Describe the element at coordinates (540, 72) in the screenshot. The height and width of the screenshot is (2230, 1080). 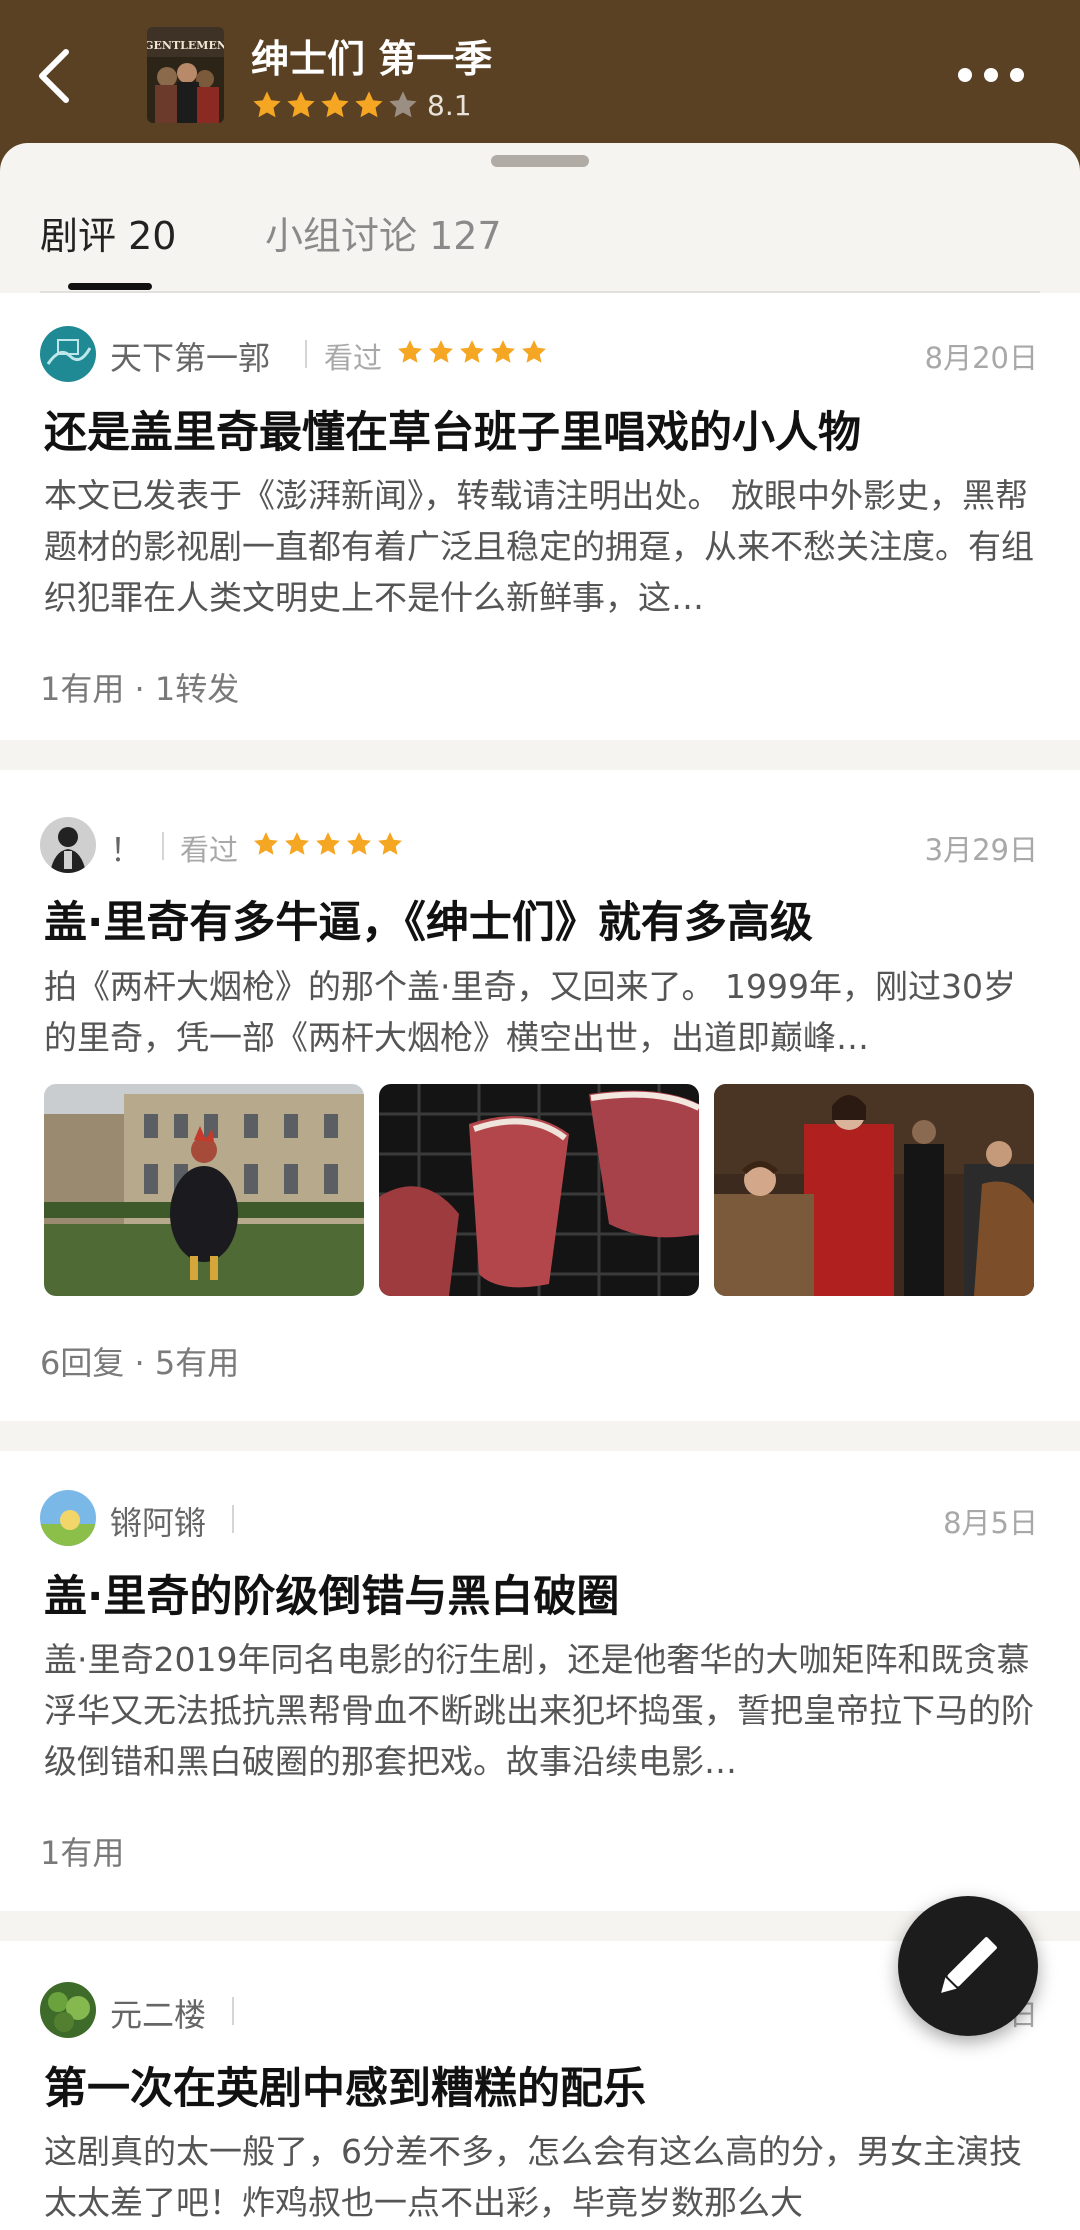
I see `top-bar: GENTLEMEN 绅士们 第一季 8.1` at that location.